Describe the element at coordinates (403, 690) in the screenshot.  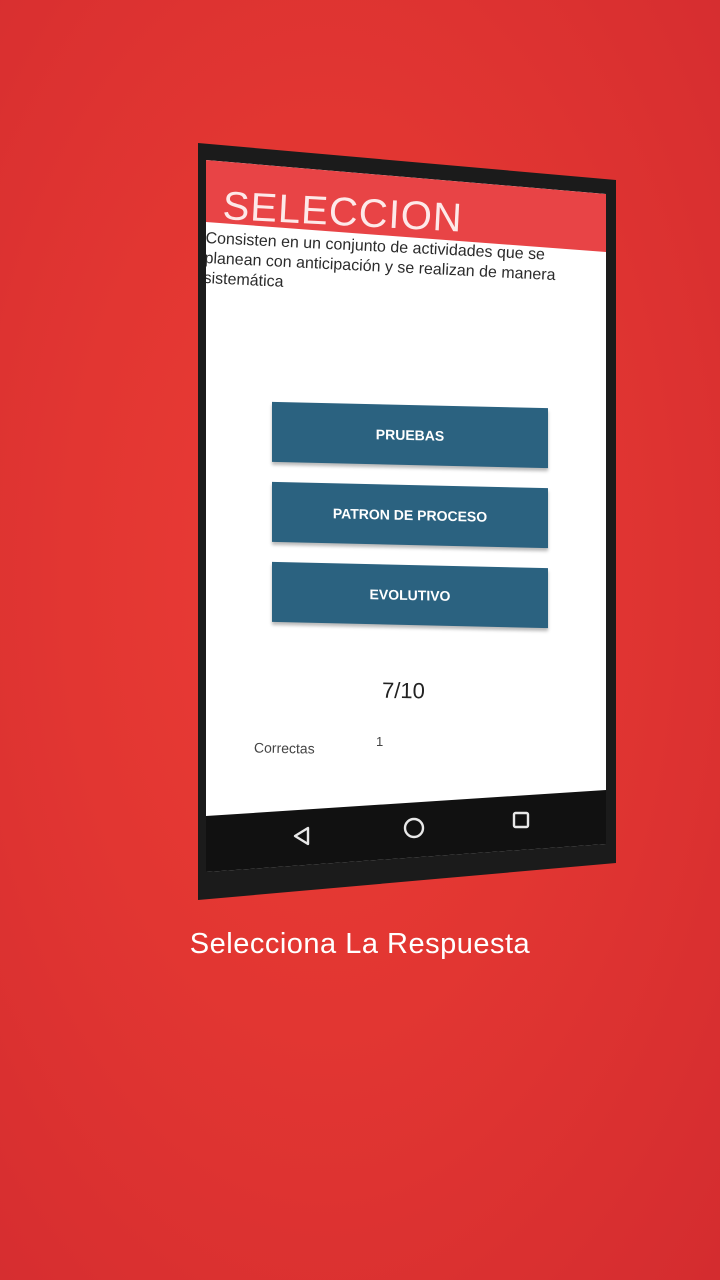
I see `score-counter: 7/10` at that location.